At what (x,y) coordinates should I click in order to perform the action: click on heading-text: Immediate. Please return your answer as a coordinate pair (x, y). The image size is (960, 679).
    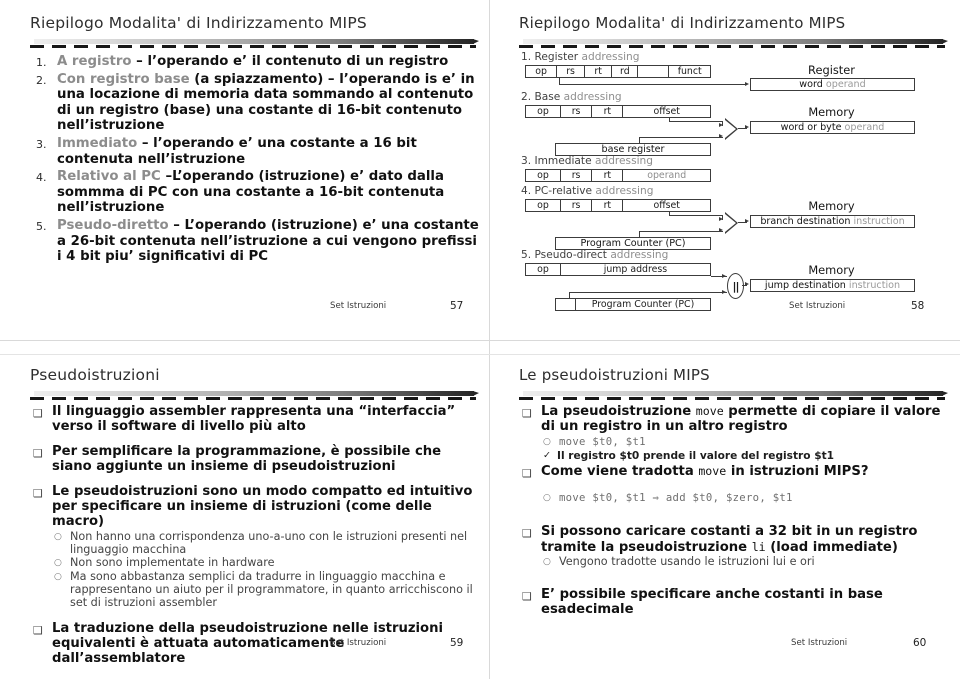
    Looking at the image, I should click on (563, 161).